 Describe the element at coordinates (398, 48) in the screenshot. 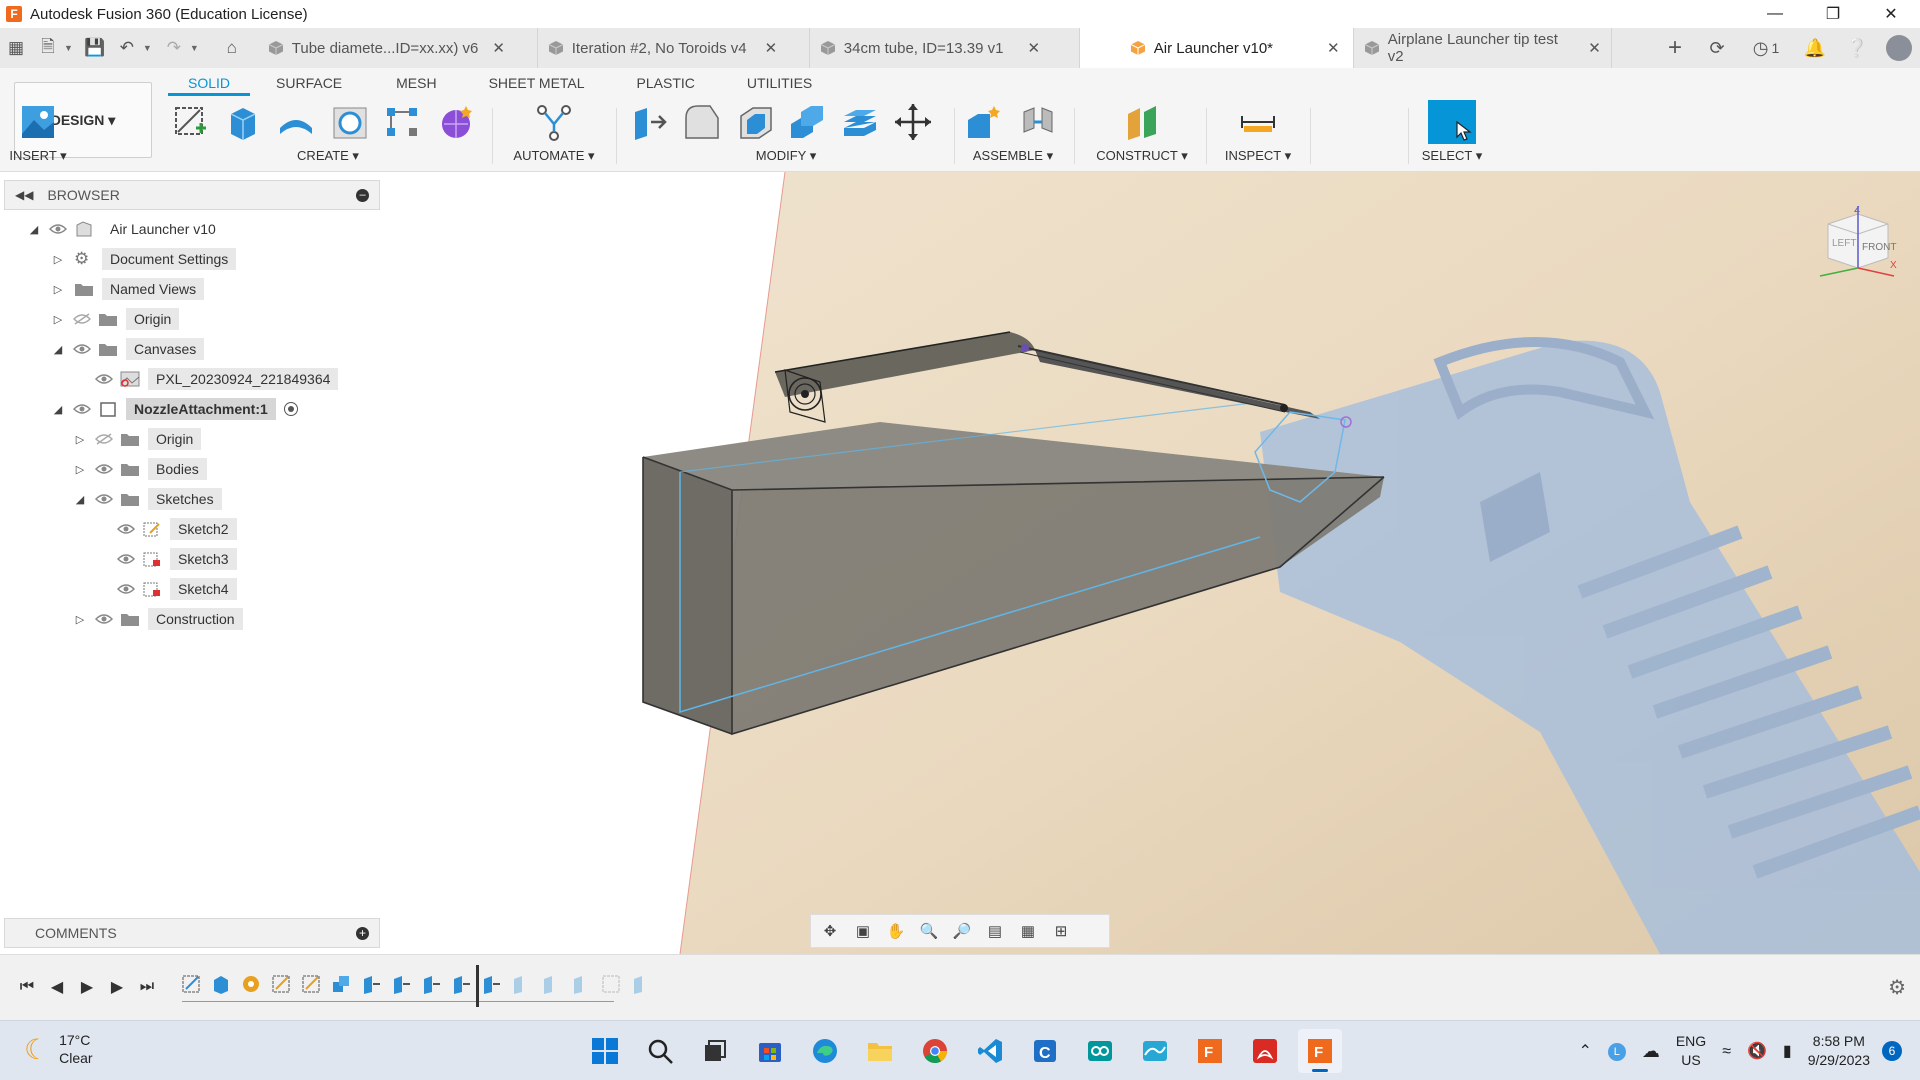

I see `tab-tube-diameter: Tube diamete...ID=xx.xx) v6 ✕` at that location.